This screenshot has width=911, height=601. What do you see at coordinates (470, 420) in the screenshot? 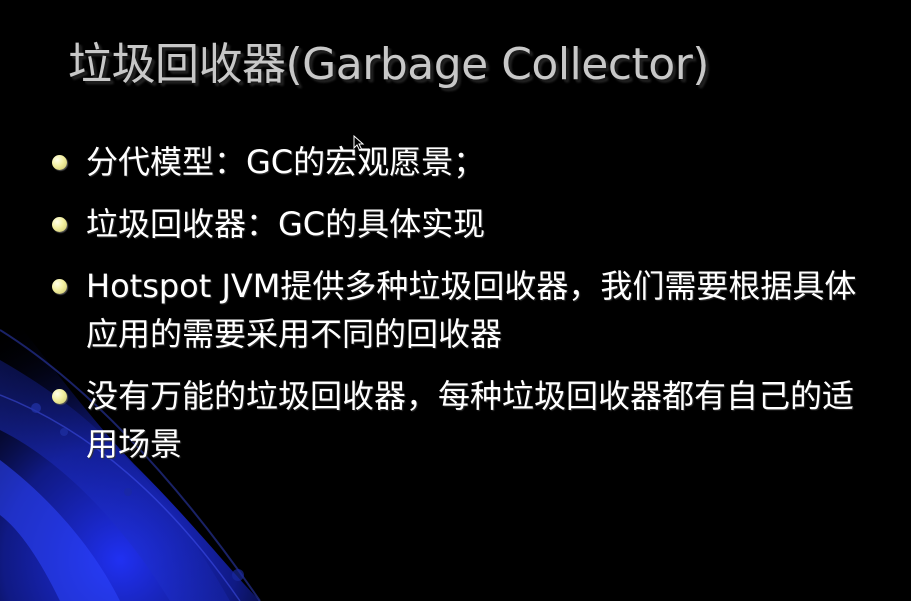
I see `bullet-text: 没有万能的垃圾回收器，每种垃圾回收器都有自己的适用场景` at bounding box center [470, 420].